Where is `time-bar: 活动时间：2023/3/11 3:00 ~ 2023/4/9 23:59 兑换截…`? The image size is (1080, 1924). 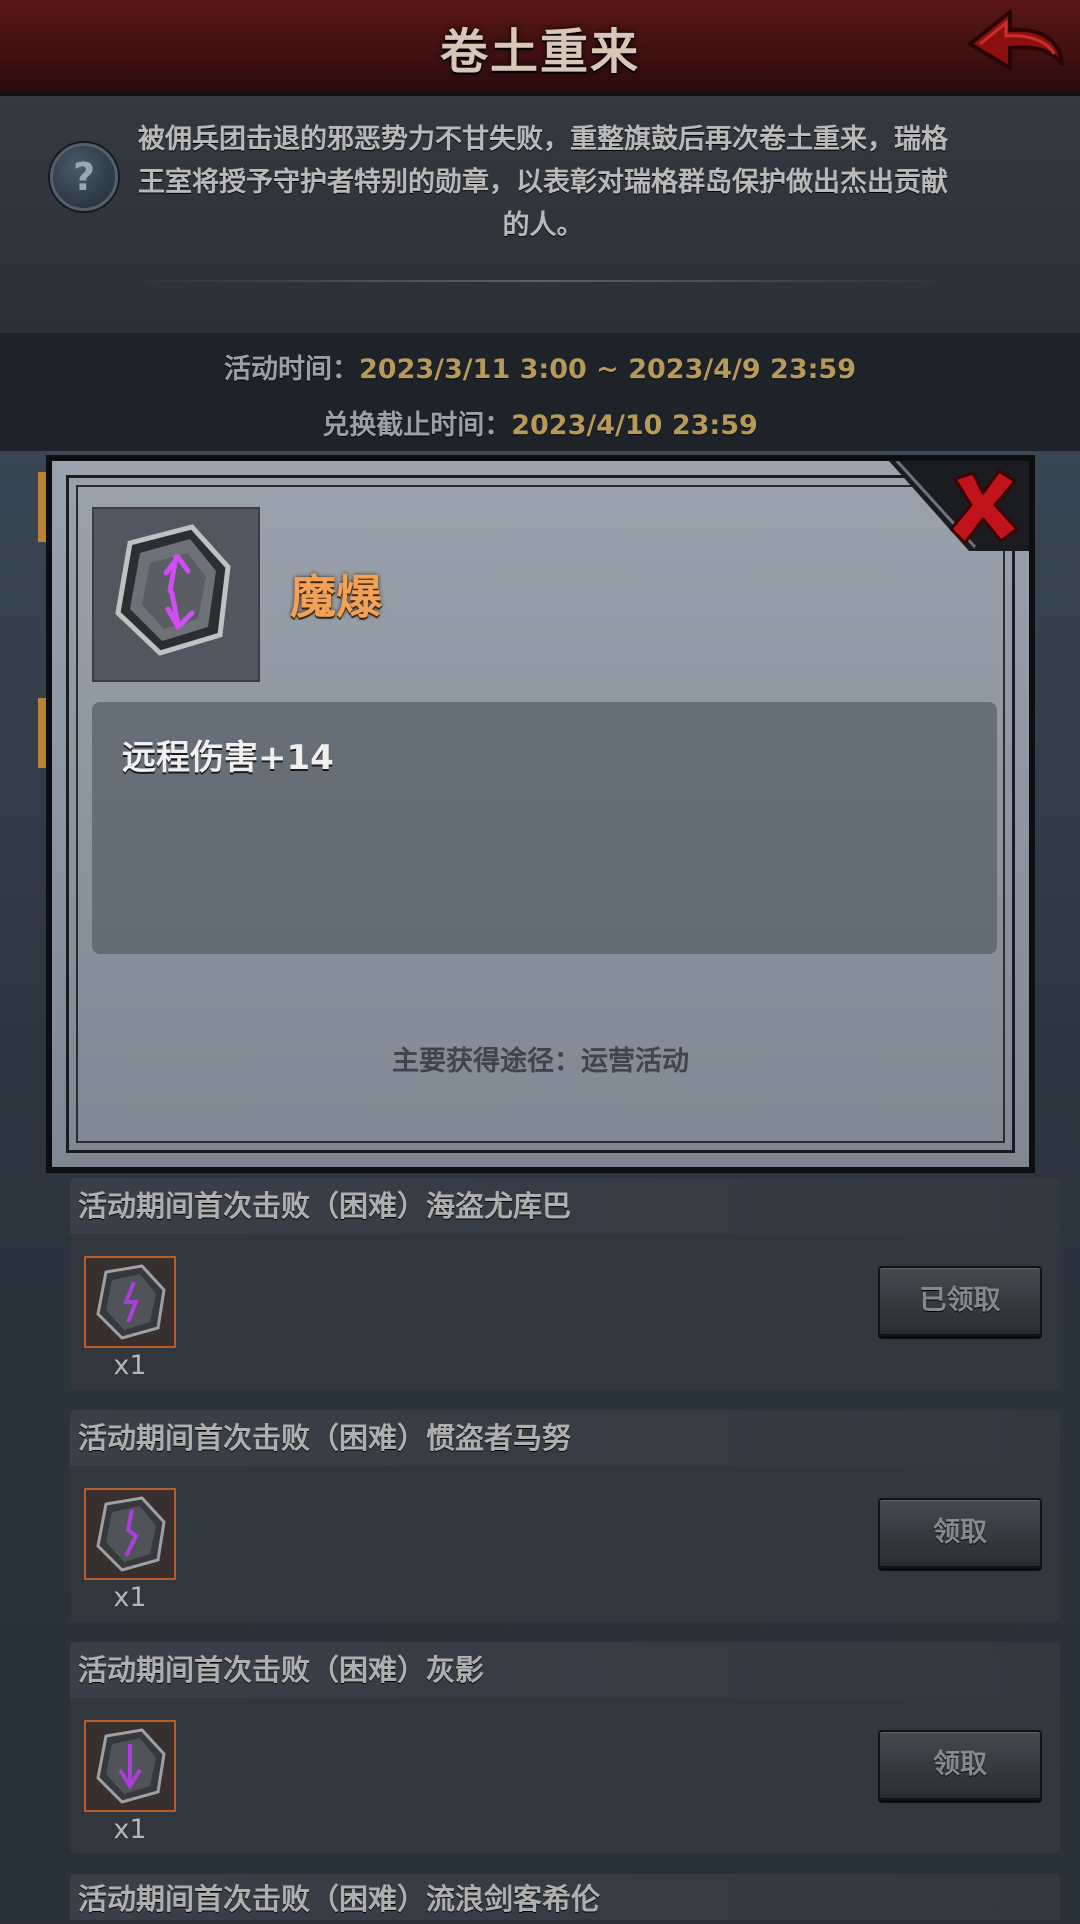
time-bar: 活动时间：2023/3/11 3:00 ~ 2023/4/9 23:59 兑换截… is located at coordinates (540, 392).